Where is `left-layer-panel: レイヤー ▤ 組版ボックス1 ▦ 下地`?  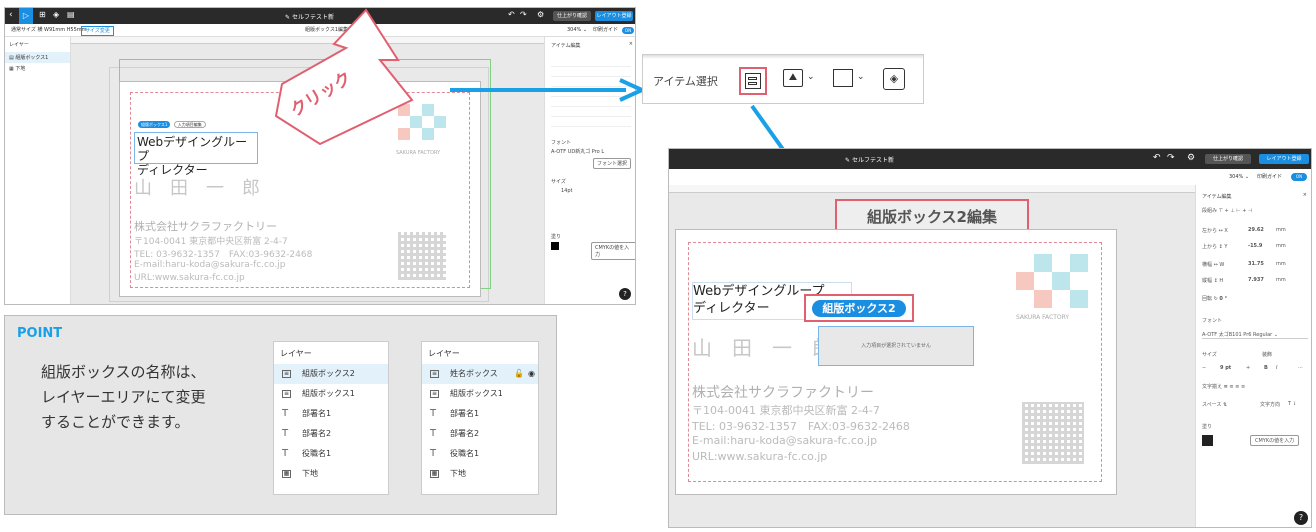 left-layer-panel: レイヤー ▤ 組版ボックス1 ▦ 下地 is located at coordinates (38, 170).